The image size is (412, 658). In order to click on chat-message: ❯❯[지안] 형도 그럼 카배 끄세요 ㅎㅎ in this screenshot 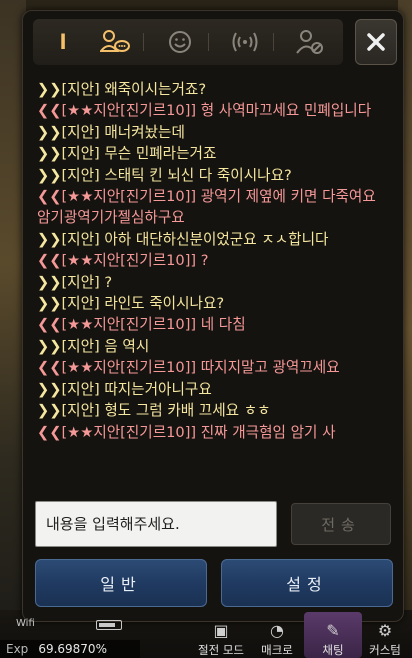, I will do `click(154, 411)`.